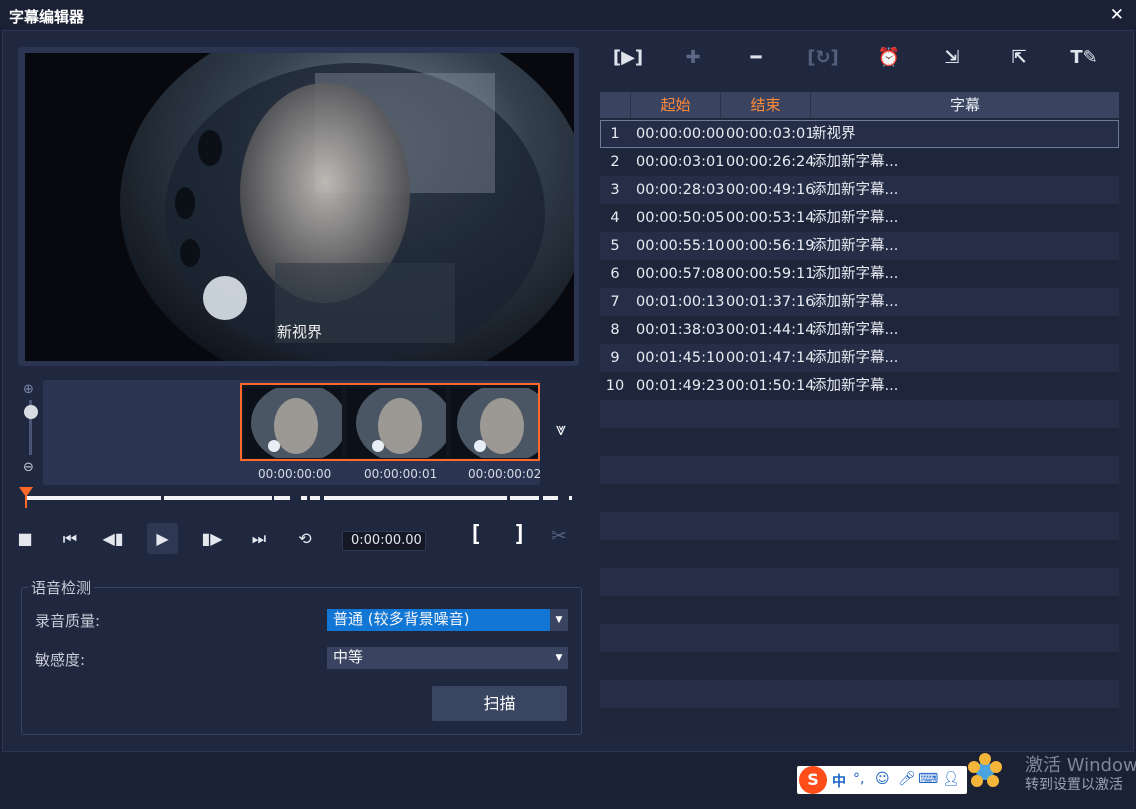 The height and width of the screenshot is (809, 1136). What do you see at coordinates (162, 538) in the screenshot?
I see `play-button: ▶` at bounding box center [162, 538].